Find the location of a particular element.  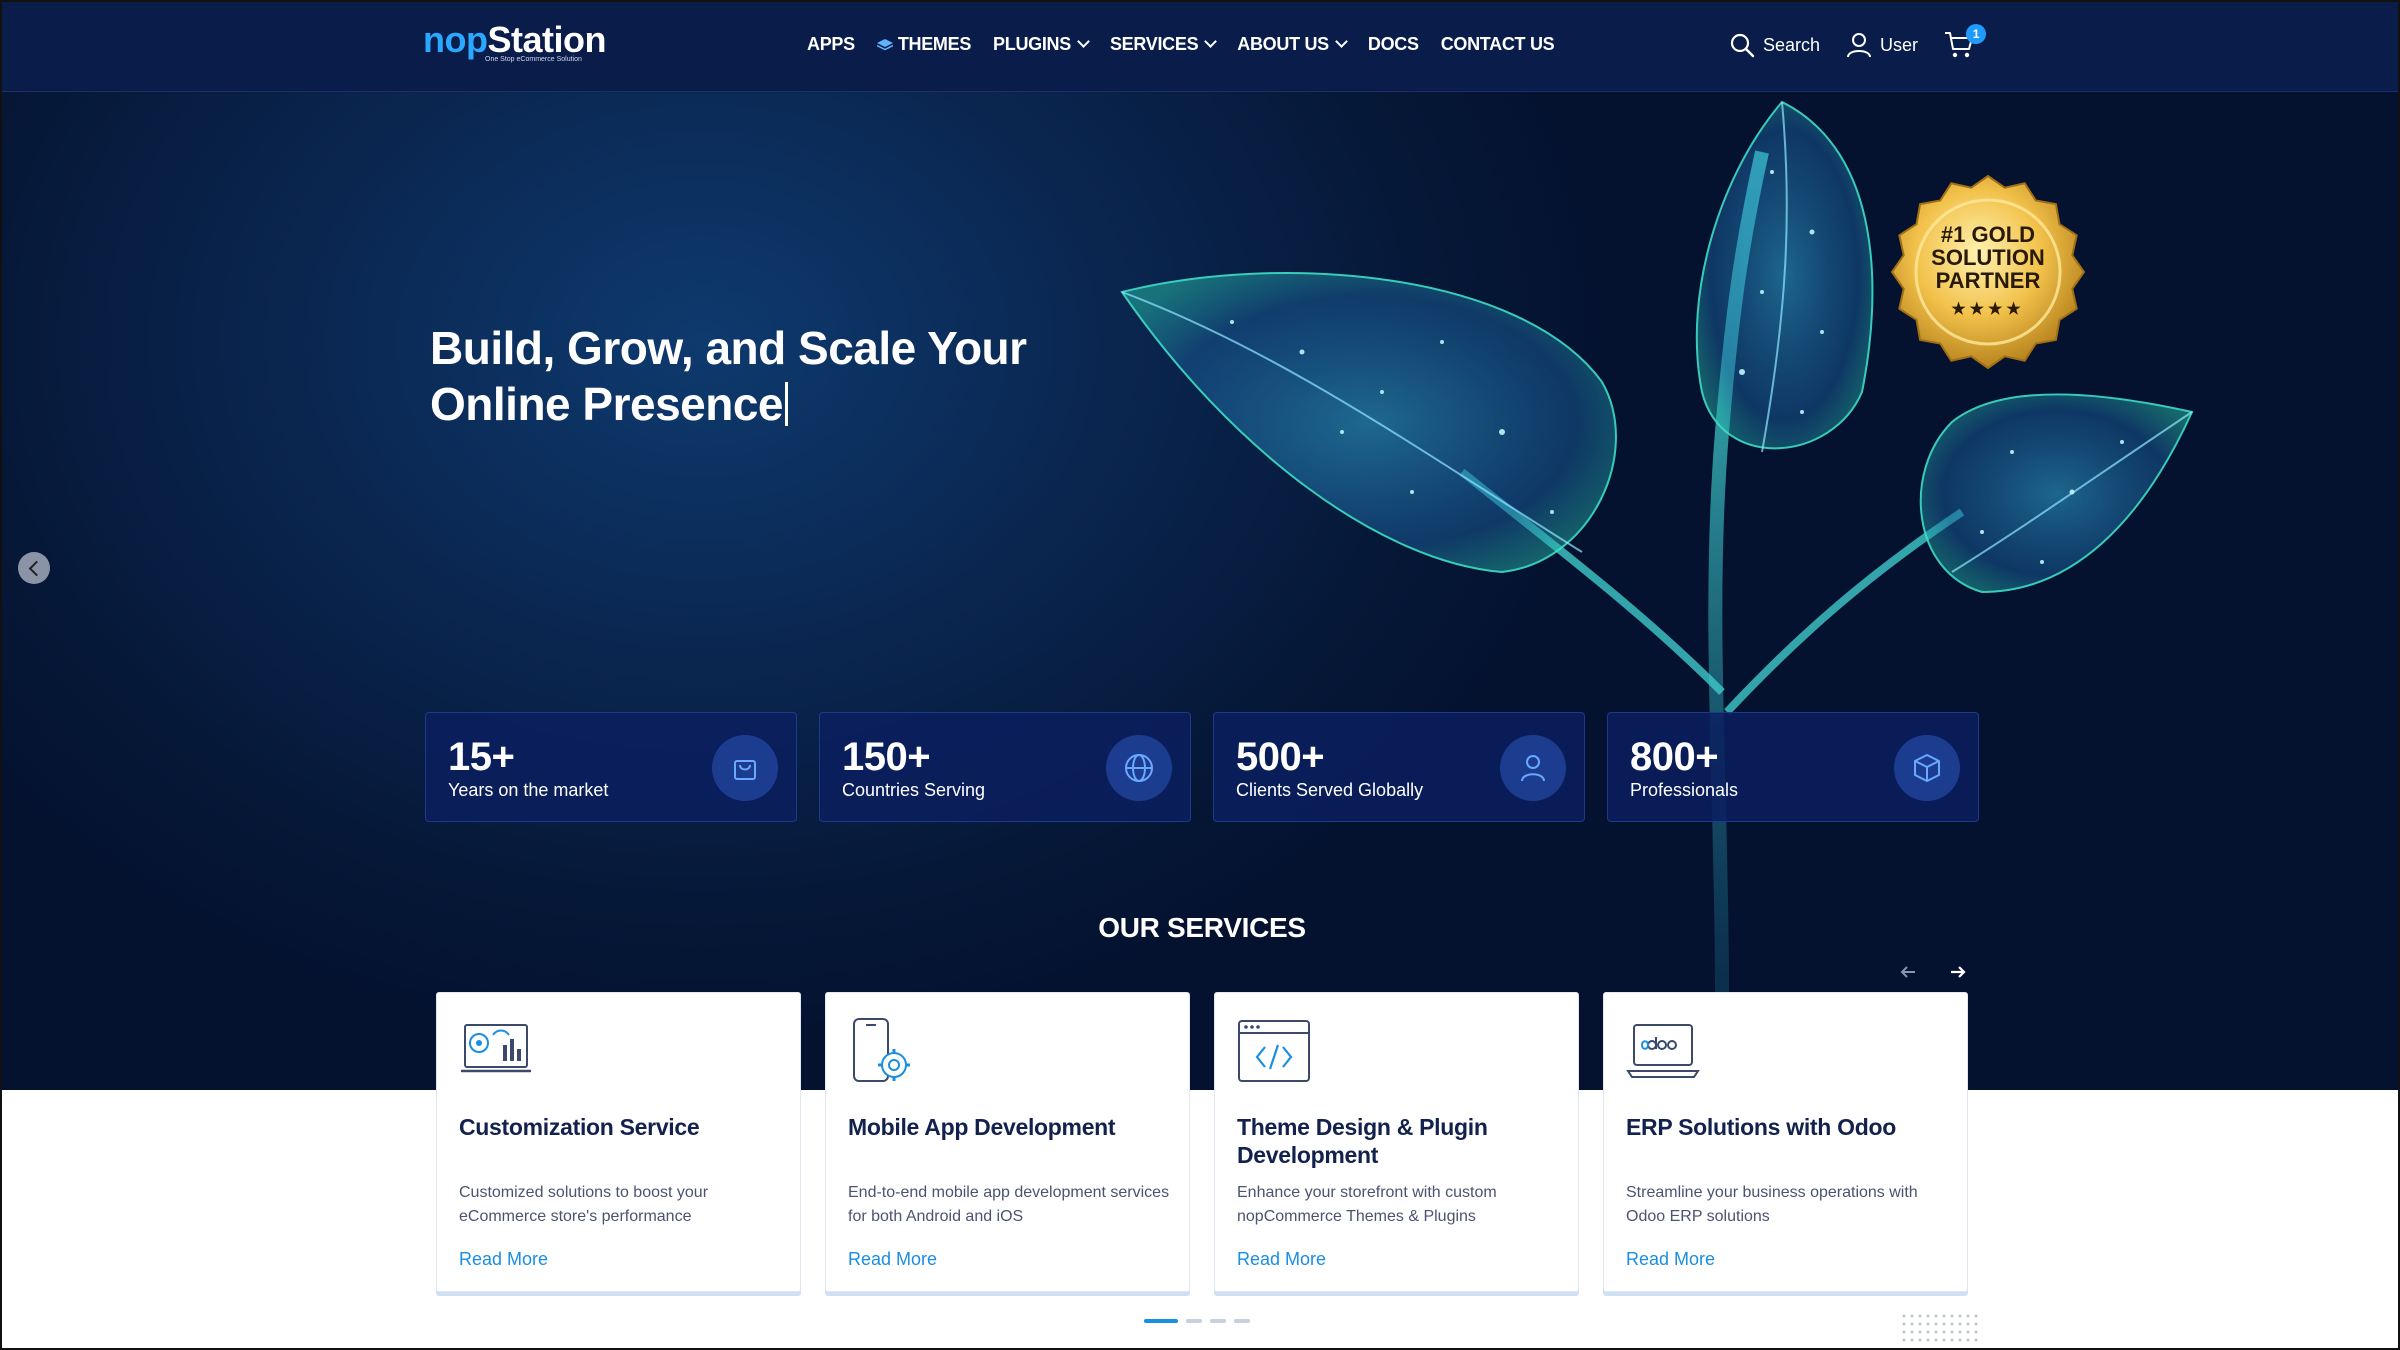

nav-docs-label: DOCS is located at coordinates (1393, 44).